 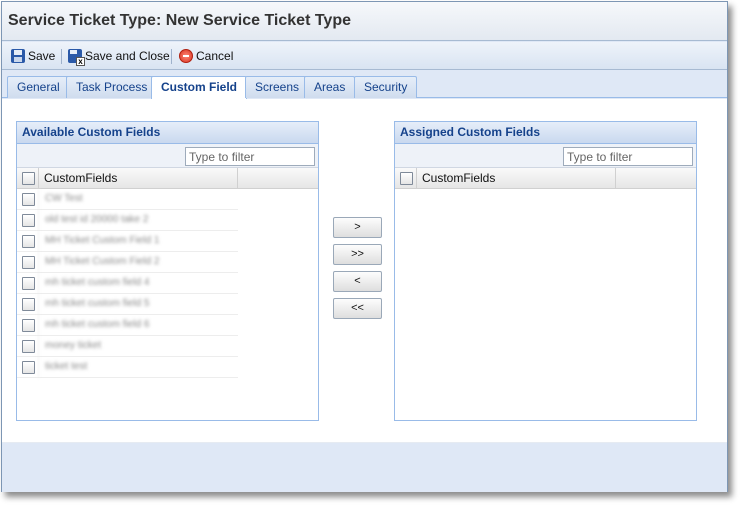 What do you see at coordinates (277, 87) in the screenshot?
I see `tab-screens: Screens` at bounding box center [277, 87].